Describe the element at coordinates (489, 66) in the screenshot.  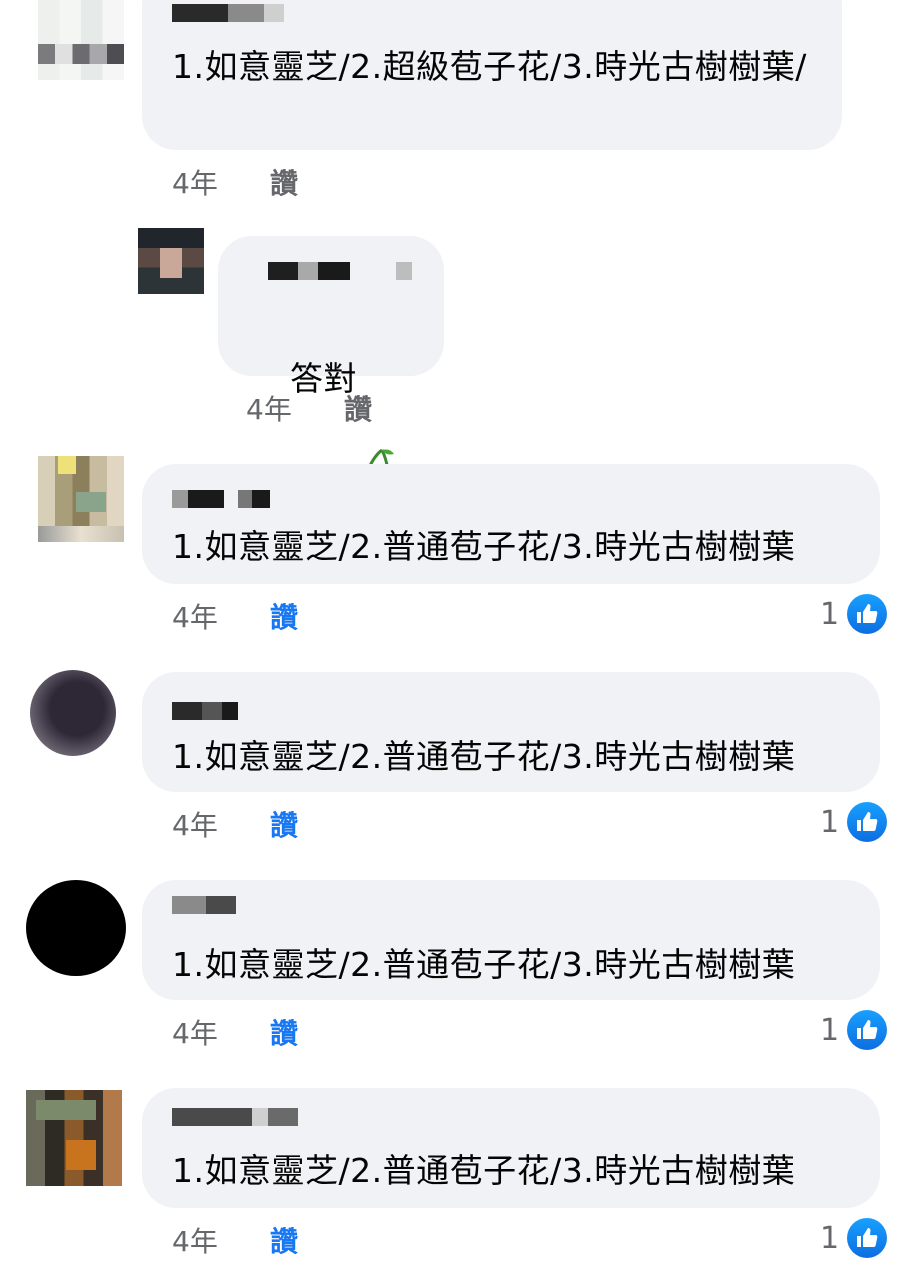
I see `comment-text: 1.如意靈芝/2.超級苞子花/3.時光古樹樹葉/` at that location.